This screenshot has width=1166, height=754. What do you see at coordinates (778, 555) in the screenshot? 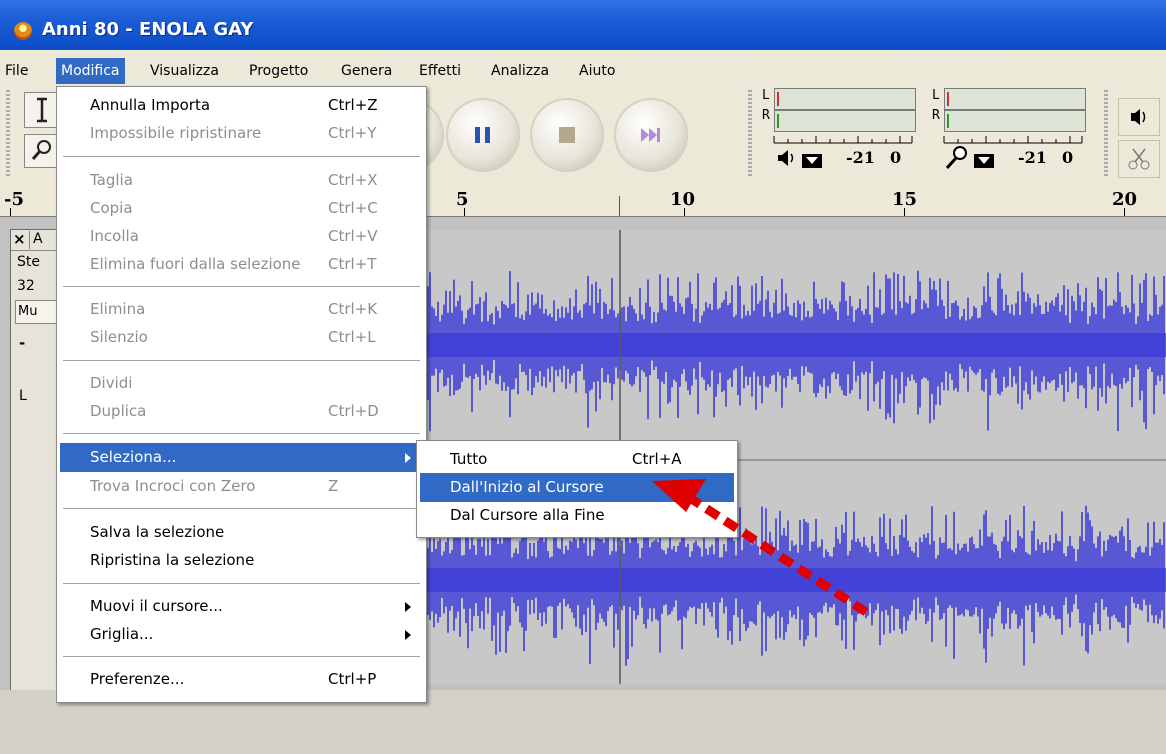
I see `annotation-arrow-line` at bounding box center [778, 555].